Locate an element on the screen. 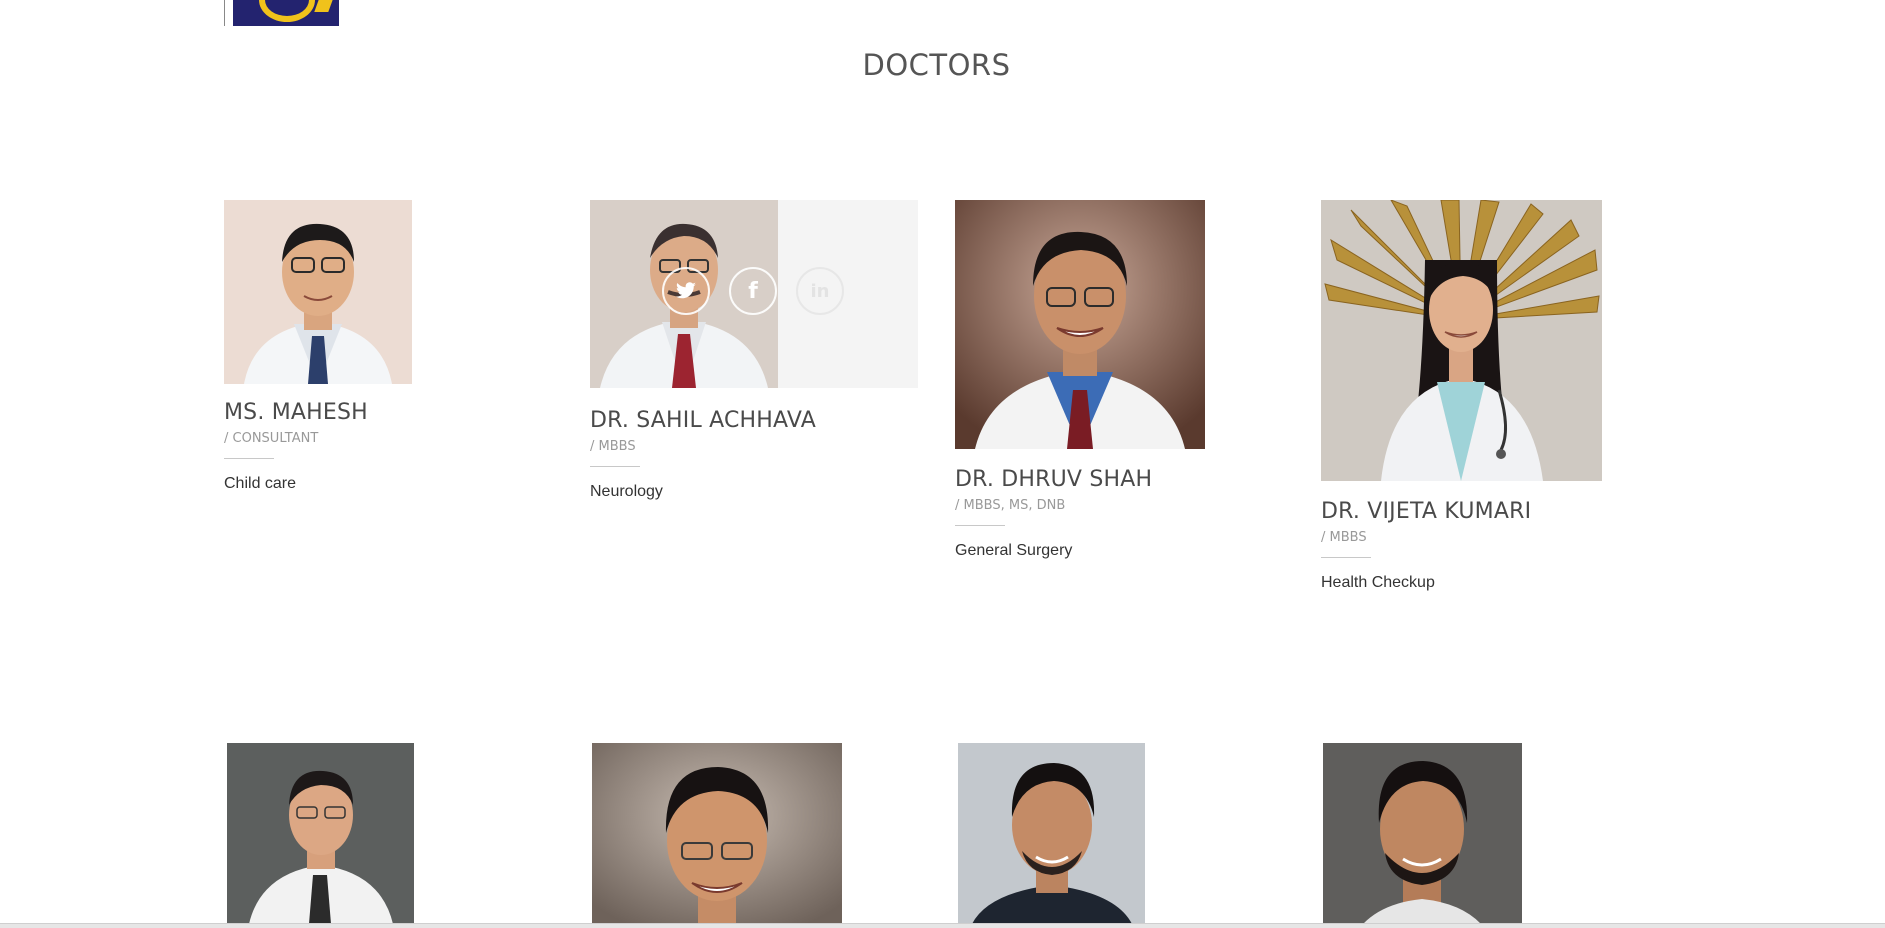 Image resolution: width=1885 pixels, height=928 pixels. doctor-card: DR. VIJETA KUMARI / MBBS Health Checkup is located at coordinates (1491, 396).